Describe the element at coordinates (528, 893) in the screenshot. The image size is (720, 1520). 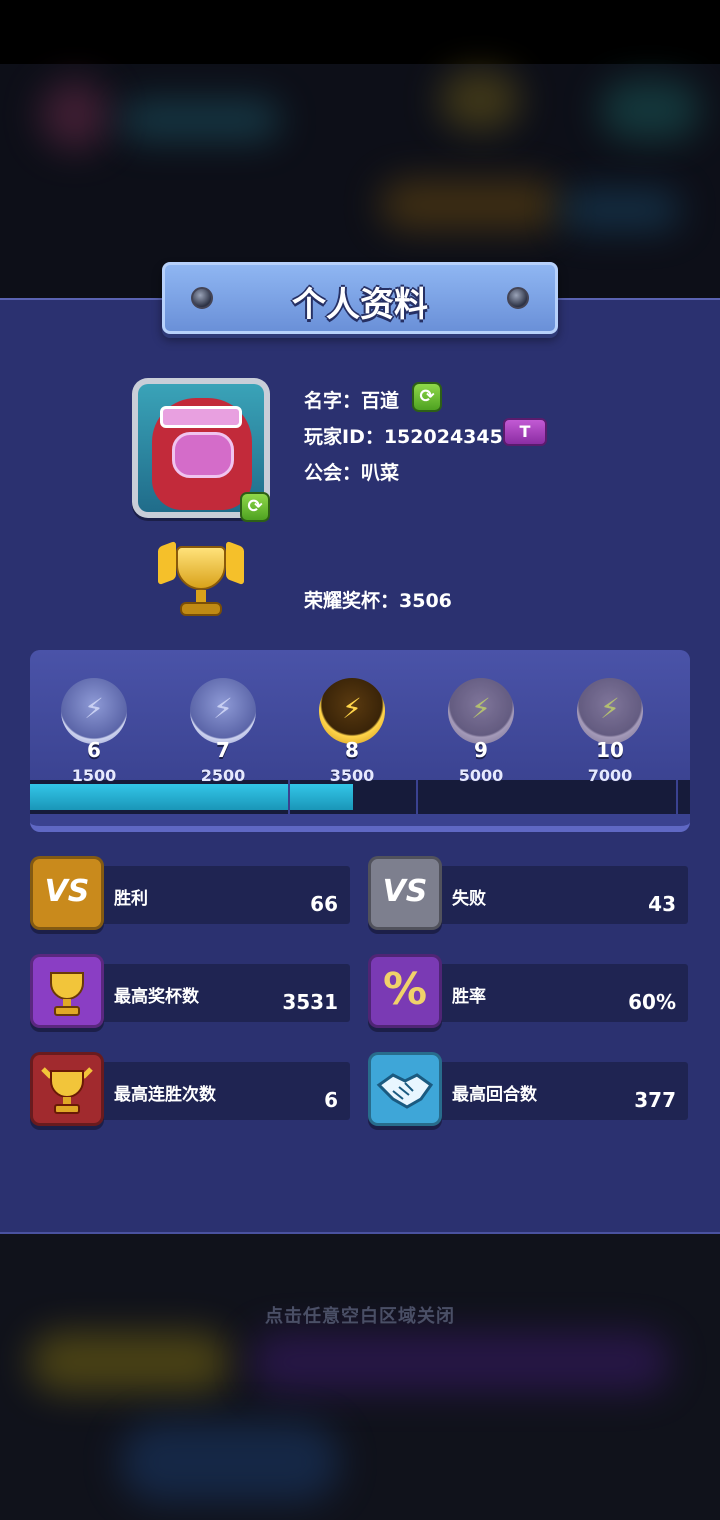
I see `stat-losses: 43 VS 失败` at that location.